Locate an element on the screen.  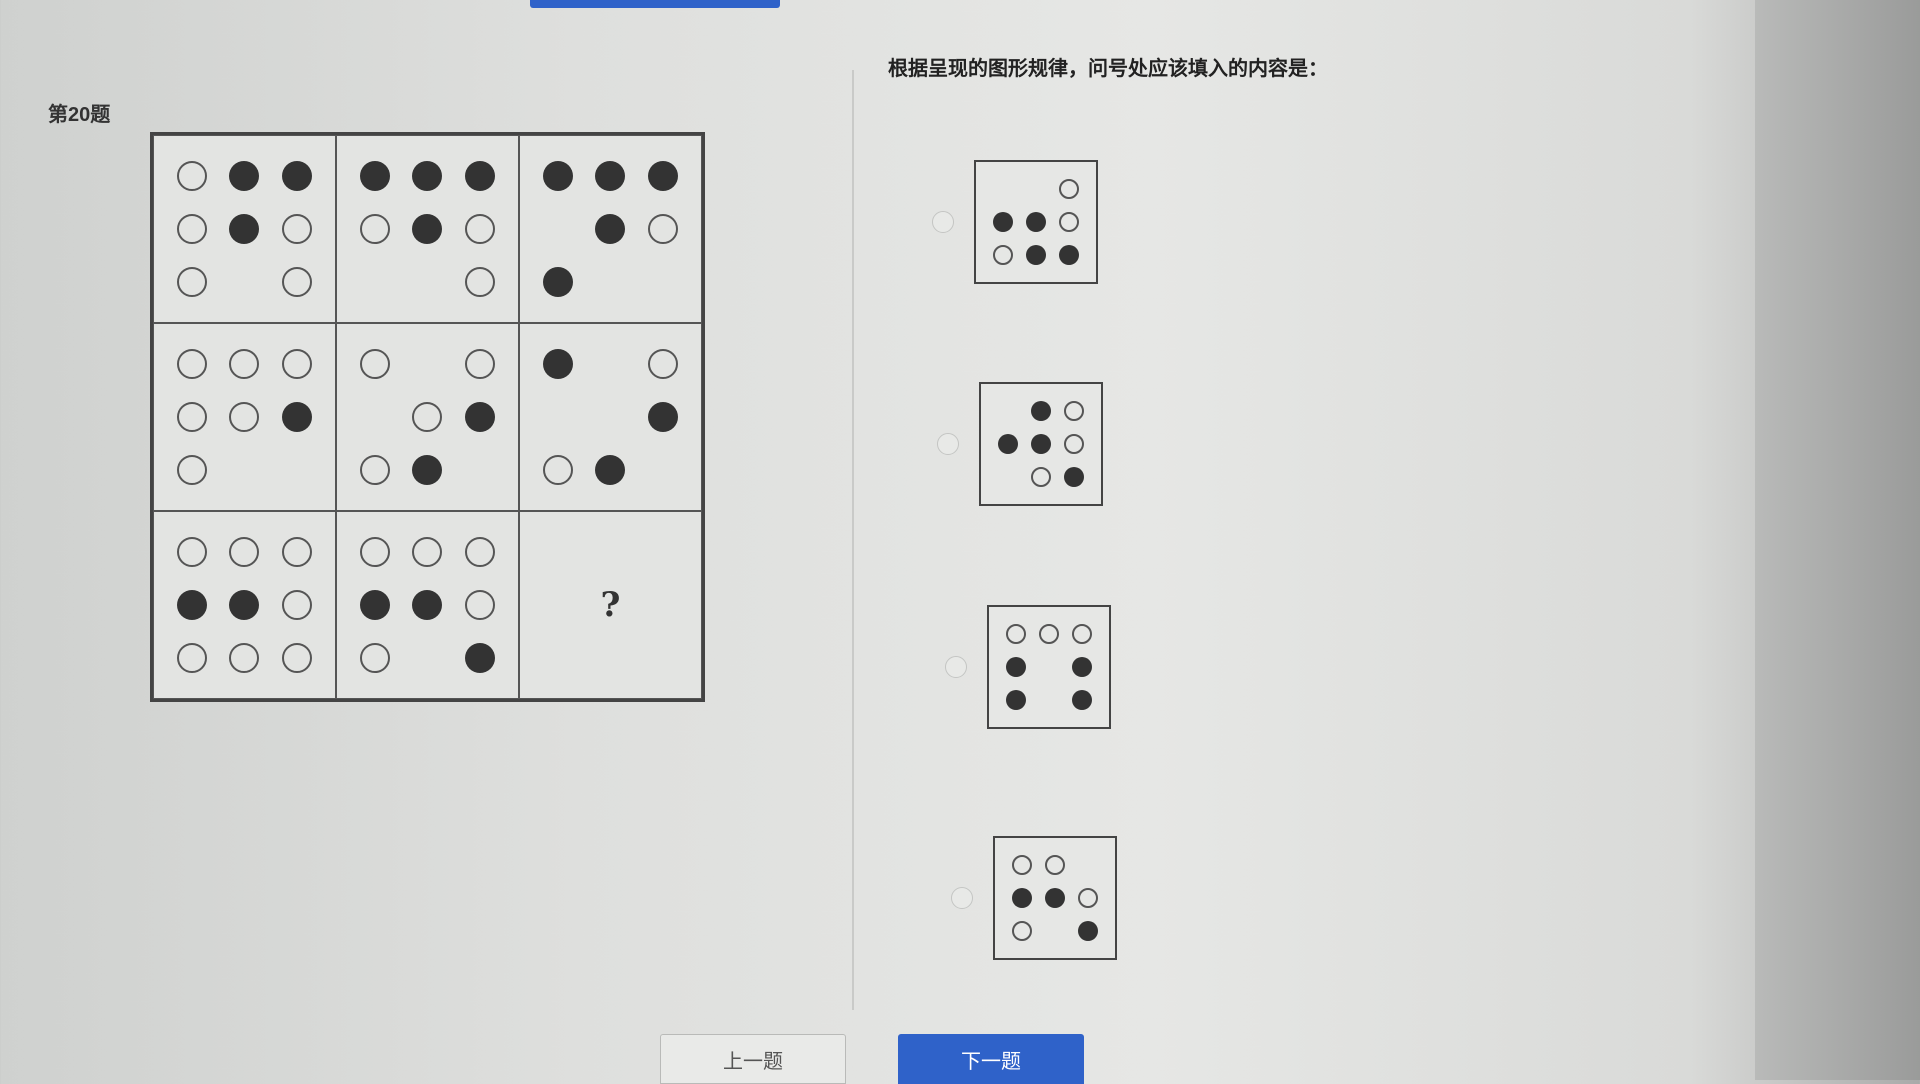
option-4-radio is located at coordinates (962, 898).